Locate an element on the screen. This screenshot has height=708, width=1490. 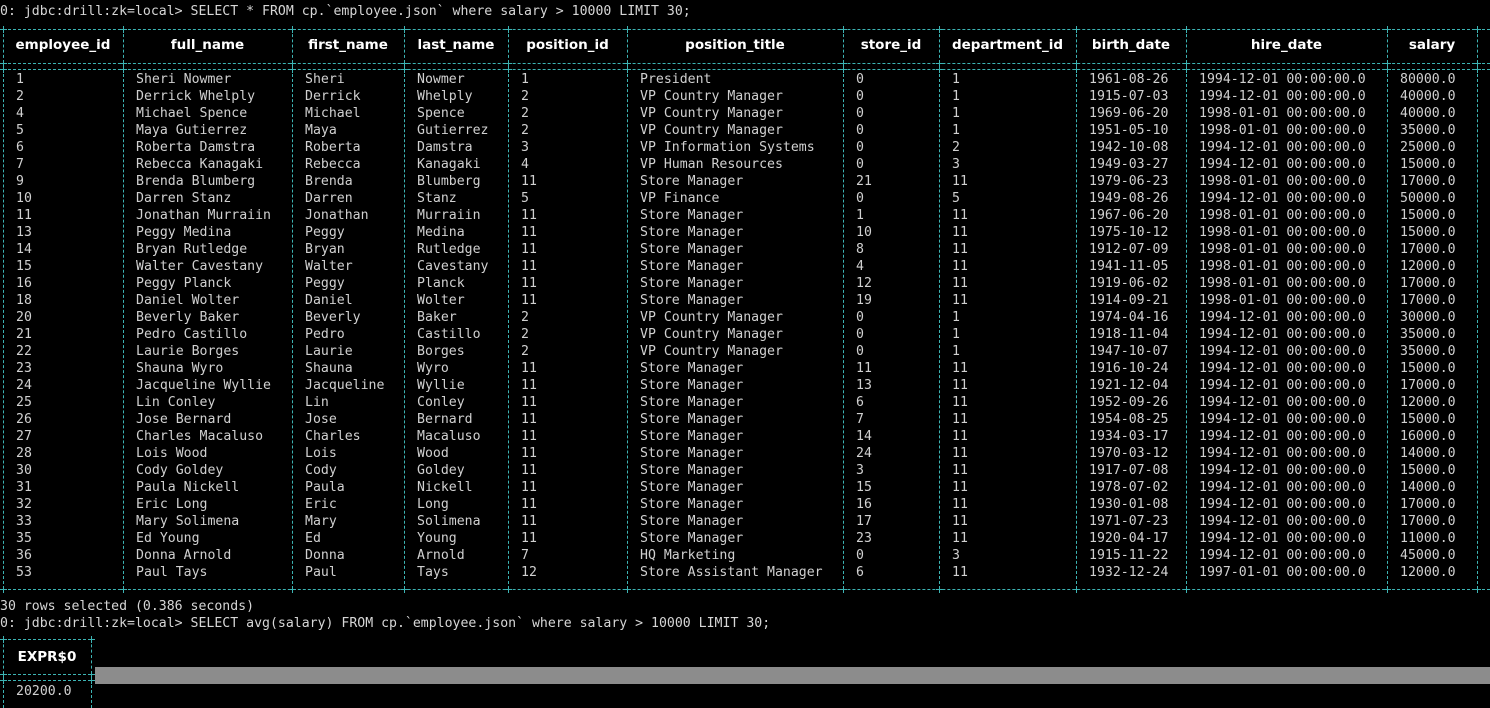
table1-cell-birth-date: 1914-09-21 is located at coordinates (1129, 300).